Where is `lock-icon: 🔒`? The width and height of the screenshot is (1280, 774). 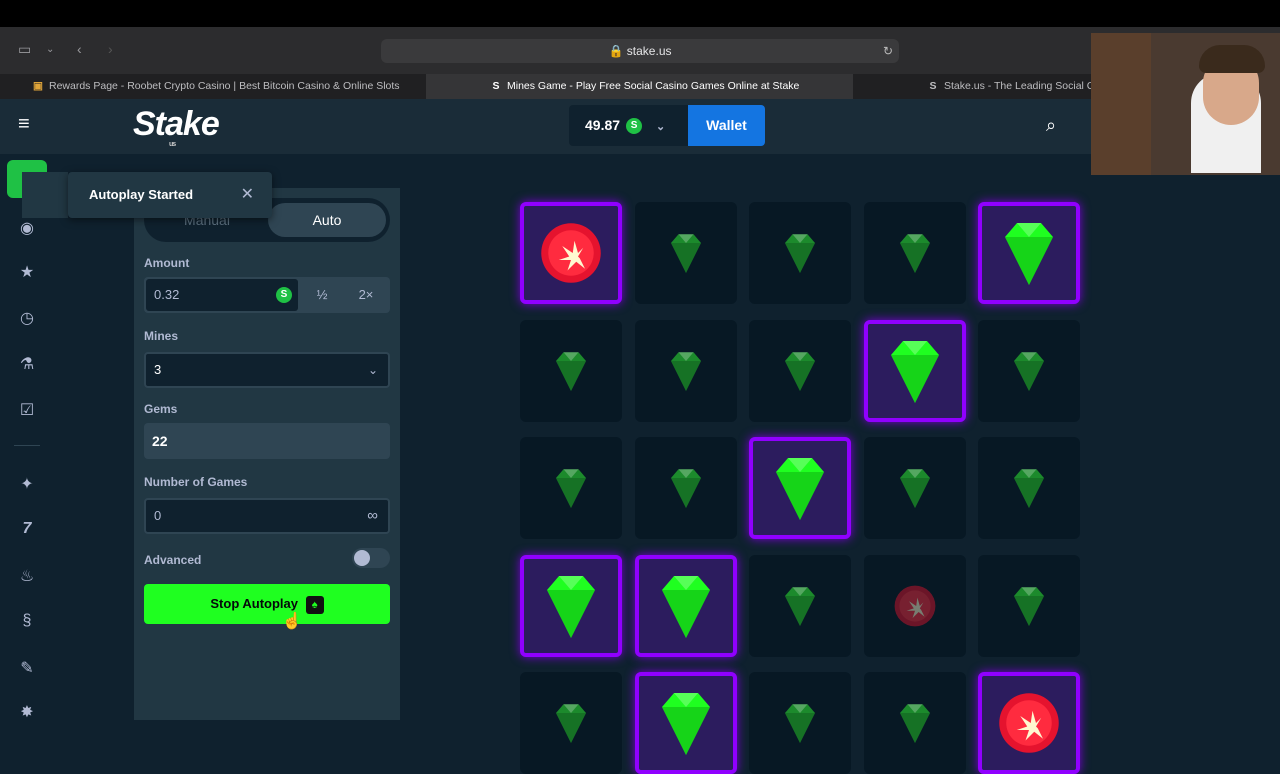 lock-icon: 🔒 is located at coordinates (616, 51).